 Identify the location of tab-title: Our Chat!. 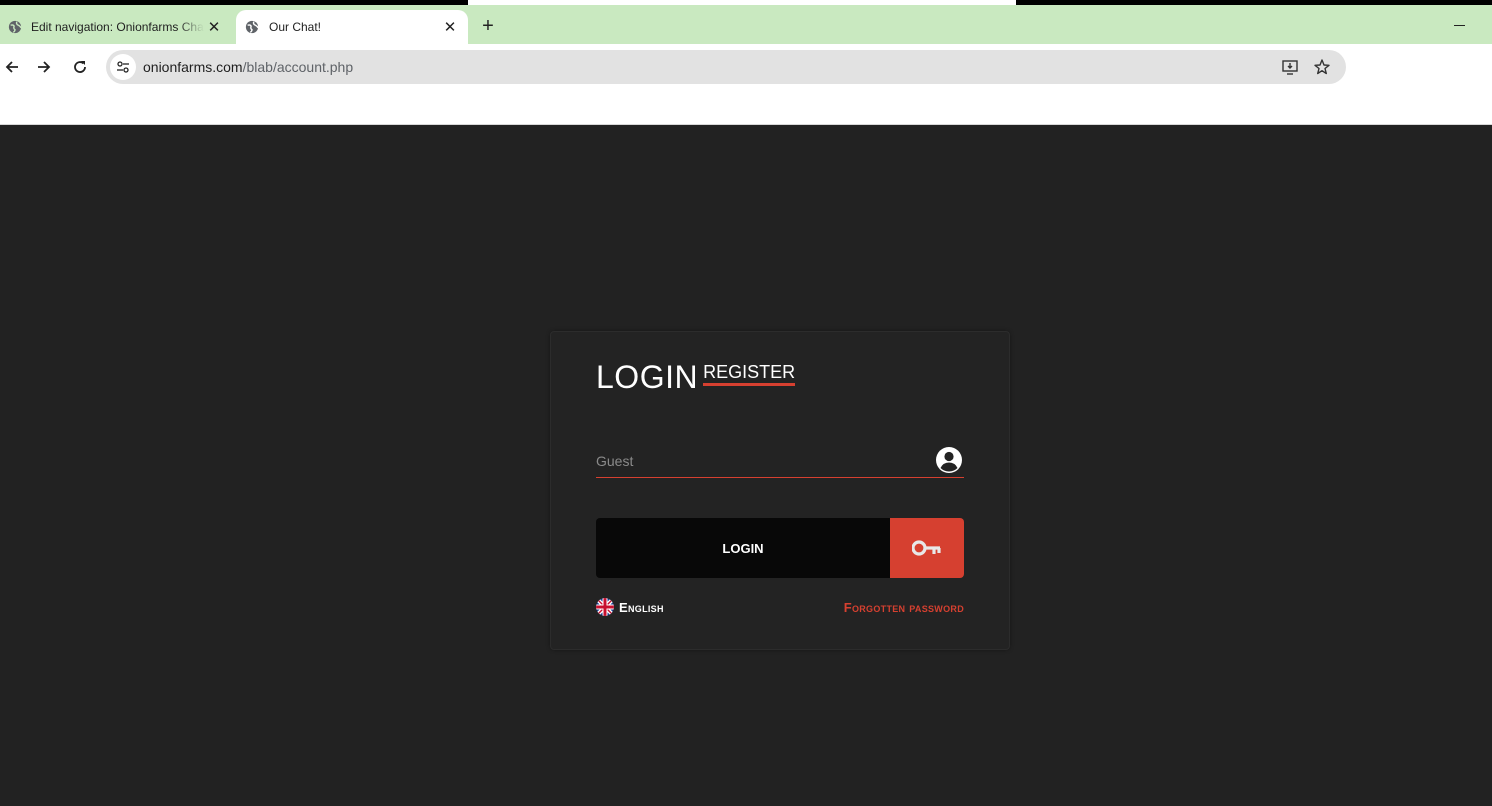
(295, 27).